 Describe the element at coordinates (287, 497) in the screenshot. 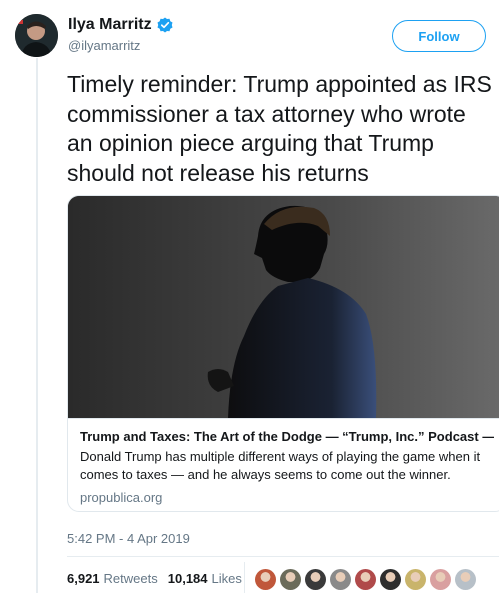

I see `card-domain: propublica.org` at that location.